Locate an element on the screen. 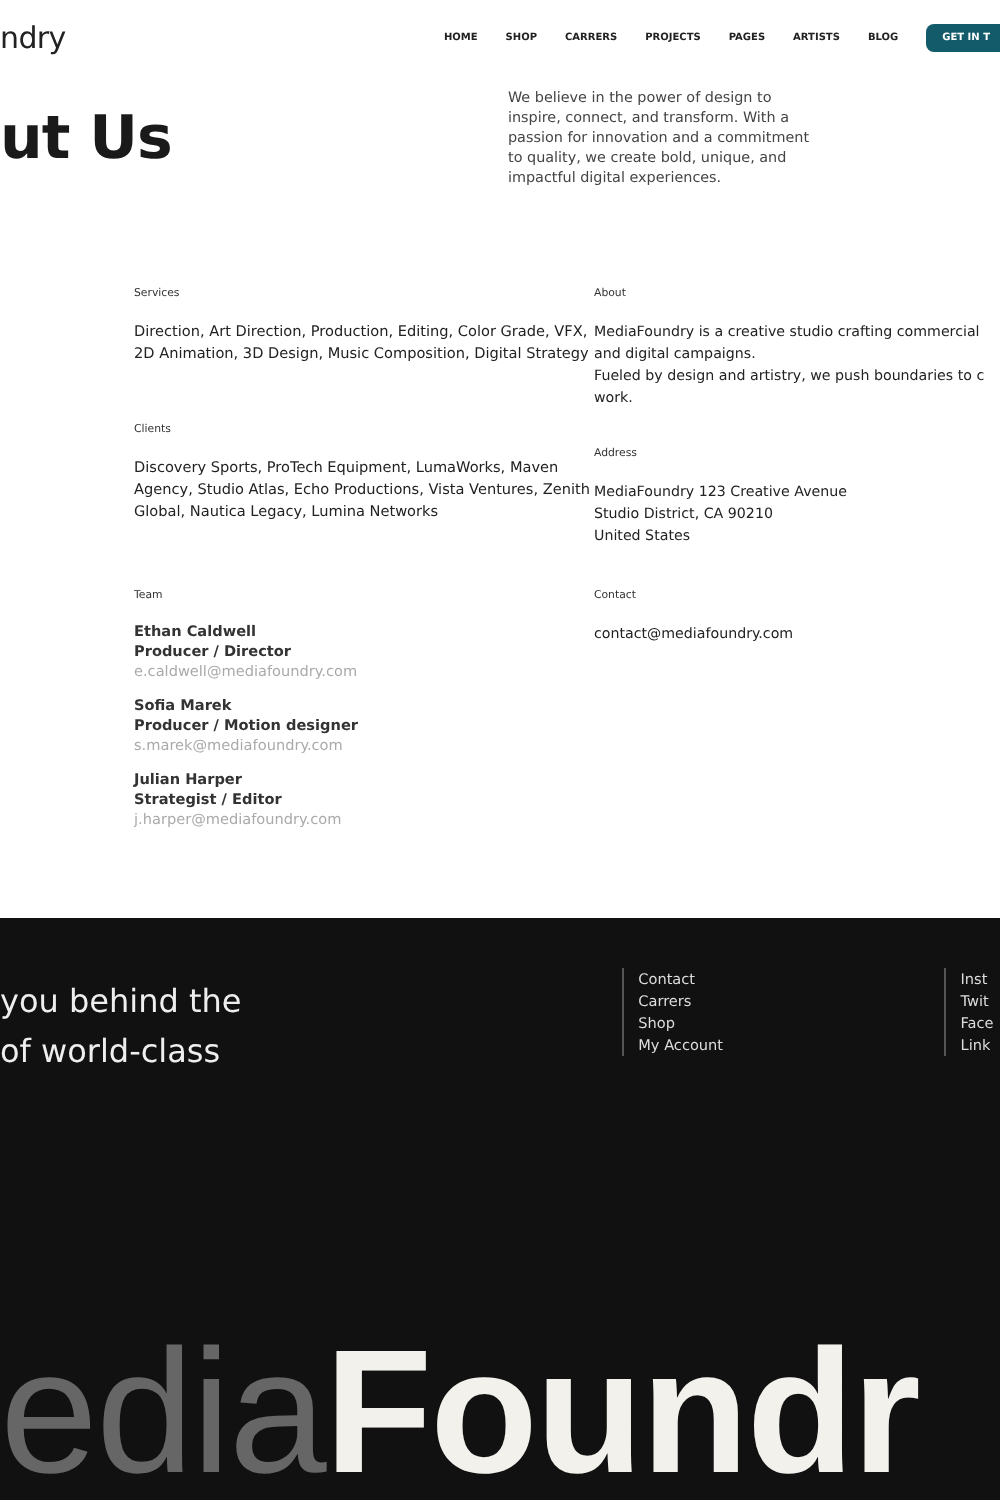 The width and height of the screenshot is (1000, 1500). logo: ndry is located at coordinates (33, 38).